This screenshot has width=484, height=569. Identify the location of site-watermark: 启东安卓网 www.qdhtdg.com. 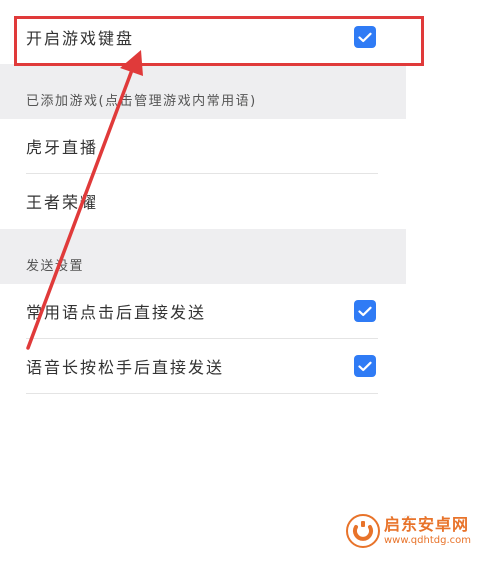
(411, 531).